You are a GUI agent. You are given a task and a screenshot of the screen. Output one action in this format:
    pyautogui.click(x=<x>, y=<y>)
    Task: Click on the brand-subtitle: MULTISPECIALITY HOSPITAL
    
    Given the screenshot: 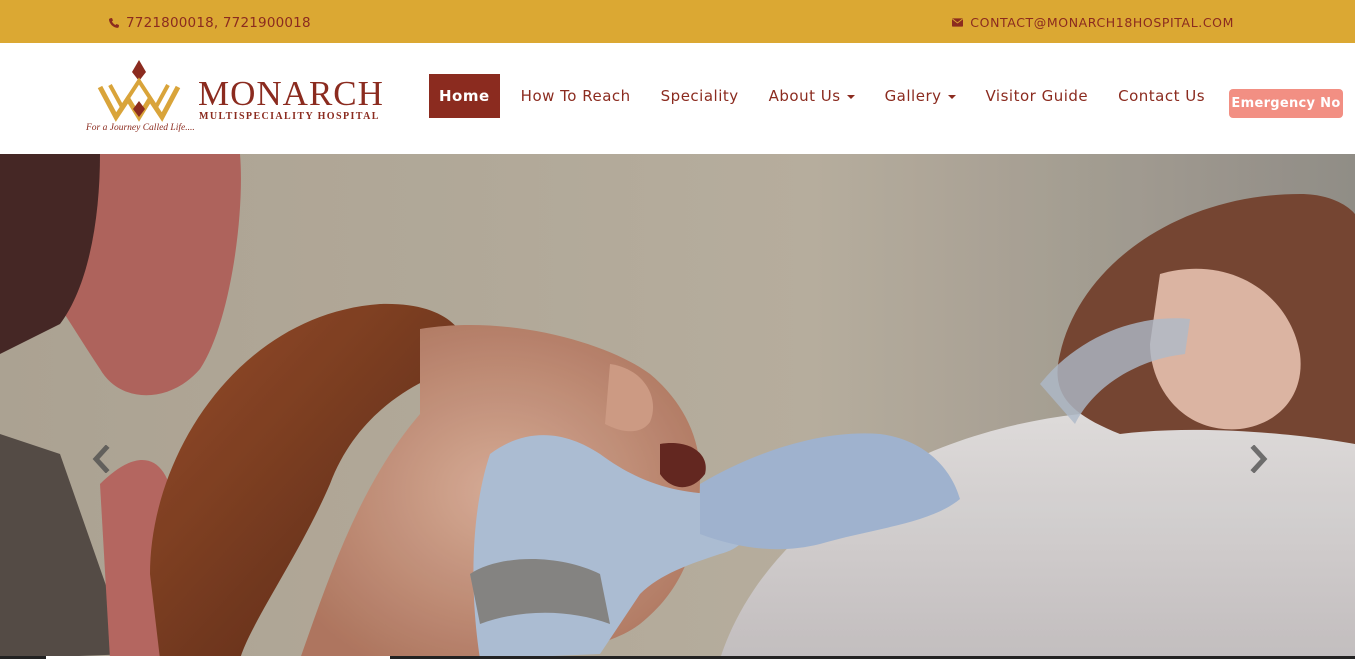 What is the action you would take?
    pyautogui.click(x=289, y=116)
    